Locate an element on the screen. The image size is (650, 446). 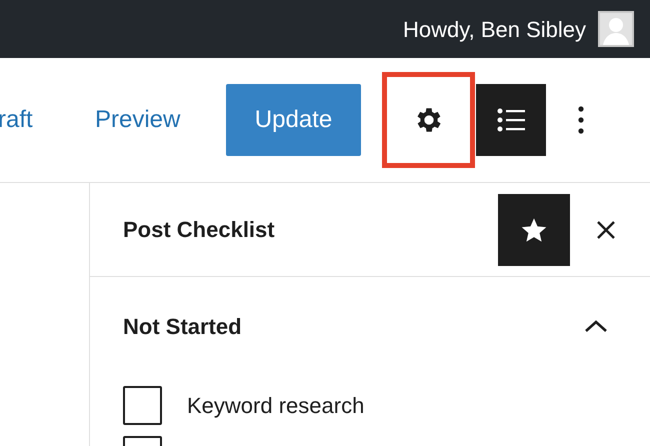
star-icon is located at coordinates (534, 230).